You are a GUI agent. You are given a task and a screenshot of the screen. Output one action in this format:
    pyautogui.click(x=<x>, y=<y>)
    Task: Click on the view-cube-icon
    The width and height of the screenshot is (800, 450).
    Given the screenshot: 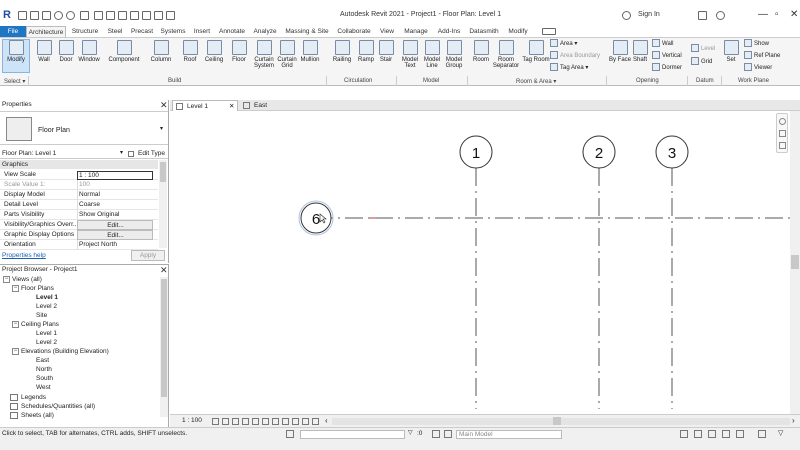 What is the action you would take?
    pyautogui.click(x=782, y=145)
    